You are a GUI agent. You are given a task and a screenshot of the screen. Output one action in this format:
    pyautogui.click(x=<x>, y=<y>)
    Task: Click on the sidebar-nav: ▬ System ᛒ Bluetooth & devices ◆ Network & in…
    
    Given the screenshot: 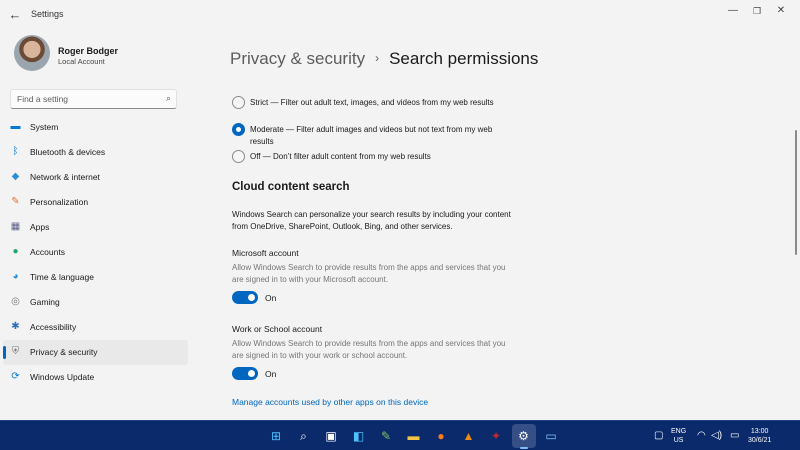 What is the action you would take?
    pyautogui.click(x=95, y=252)
    